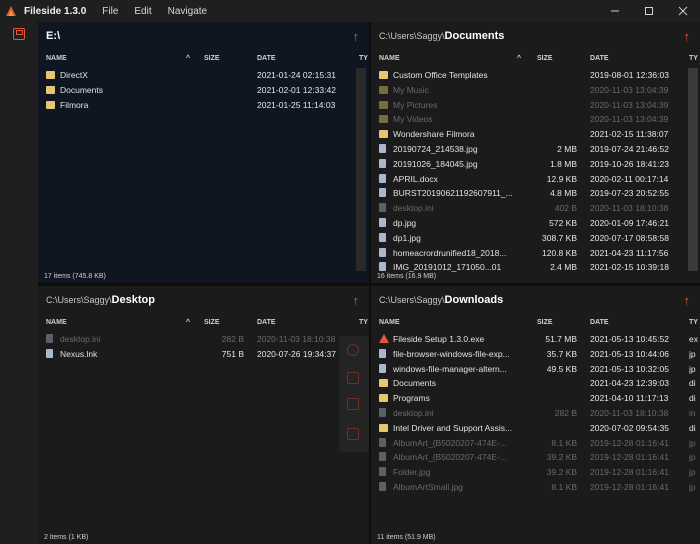 This screenshot has width=700, height=544. What do you see at coordinates (535, 105) in the screenshot?
I see `file-row: My Pictures 2020-11-03 13:04:39` at bounding box center [535, 105].